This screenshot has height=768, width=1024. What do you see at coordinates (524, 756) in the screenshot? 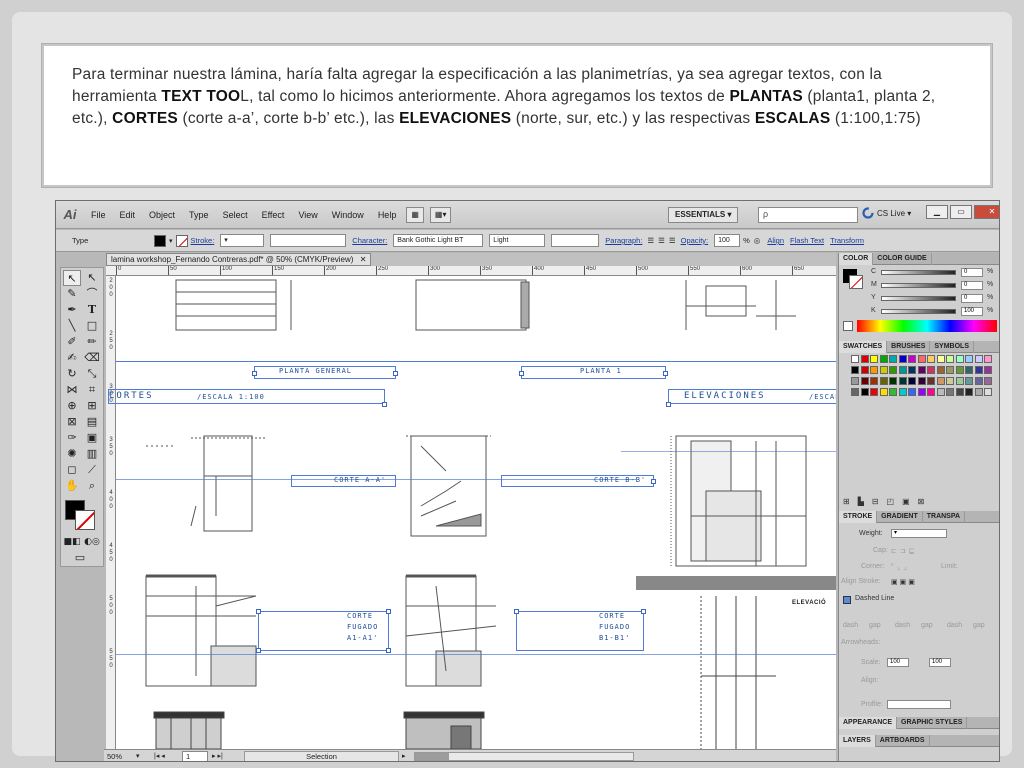
I see `horizontal-scrollbar` at bounding box center [524, 756].